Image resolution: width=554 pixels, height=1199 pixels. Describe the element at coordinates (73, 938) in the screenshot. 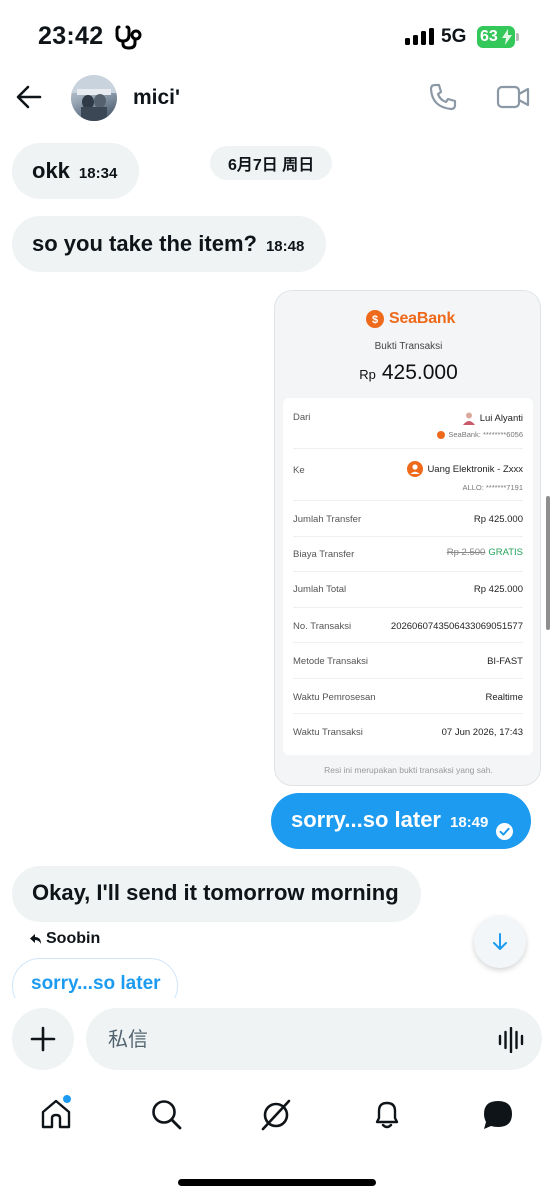

I see `reply-name: Soobin` at that location.